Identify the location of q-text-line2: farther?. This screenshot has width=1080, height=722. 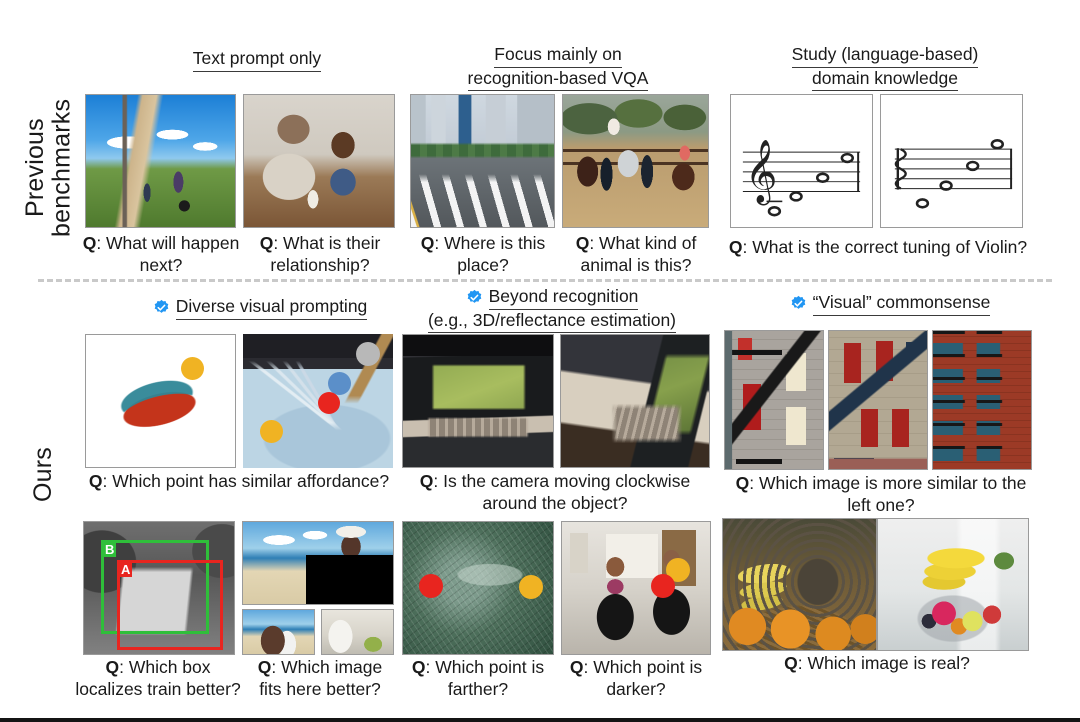
(478, 689).